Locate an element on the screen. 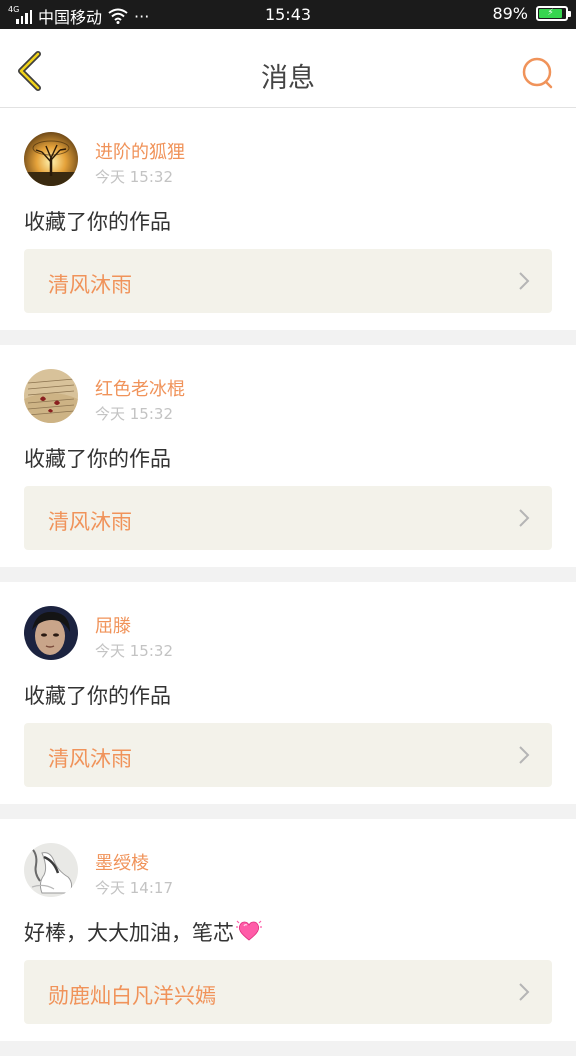  chevron-left-icon is located at coordinates (29, 71).